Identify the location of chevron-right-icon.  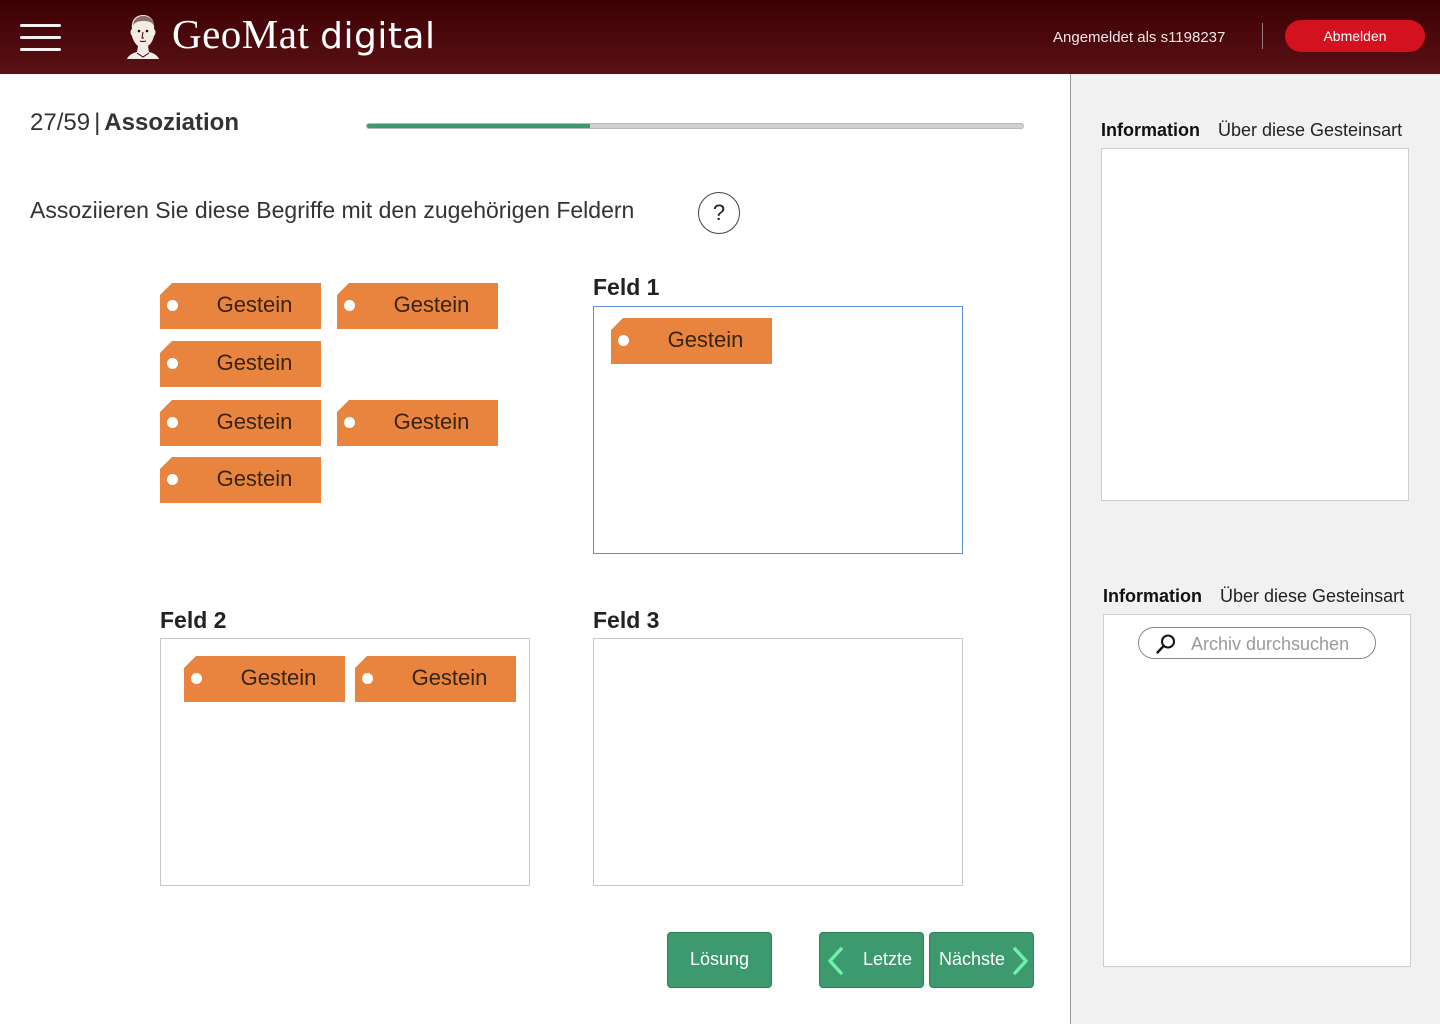
(1020, 961).